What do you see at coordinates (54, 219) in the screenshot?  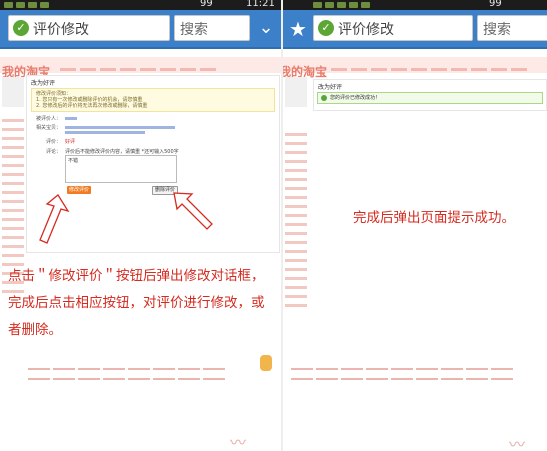 I see `arrow-up-icon` at bounding box center [54, 219].